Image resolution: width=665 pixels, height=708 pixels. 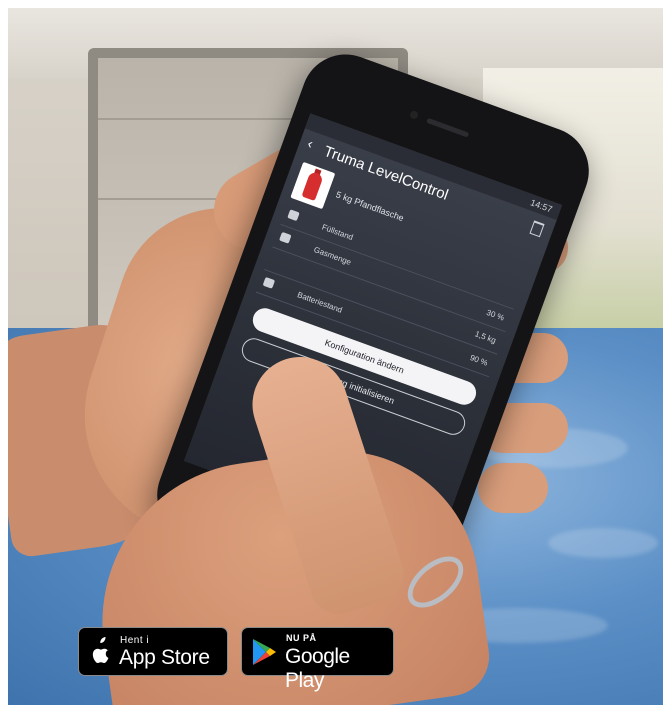 I want to click on row-value: 90 %, so click(x=479, y=360).